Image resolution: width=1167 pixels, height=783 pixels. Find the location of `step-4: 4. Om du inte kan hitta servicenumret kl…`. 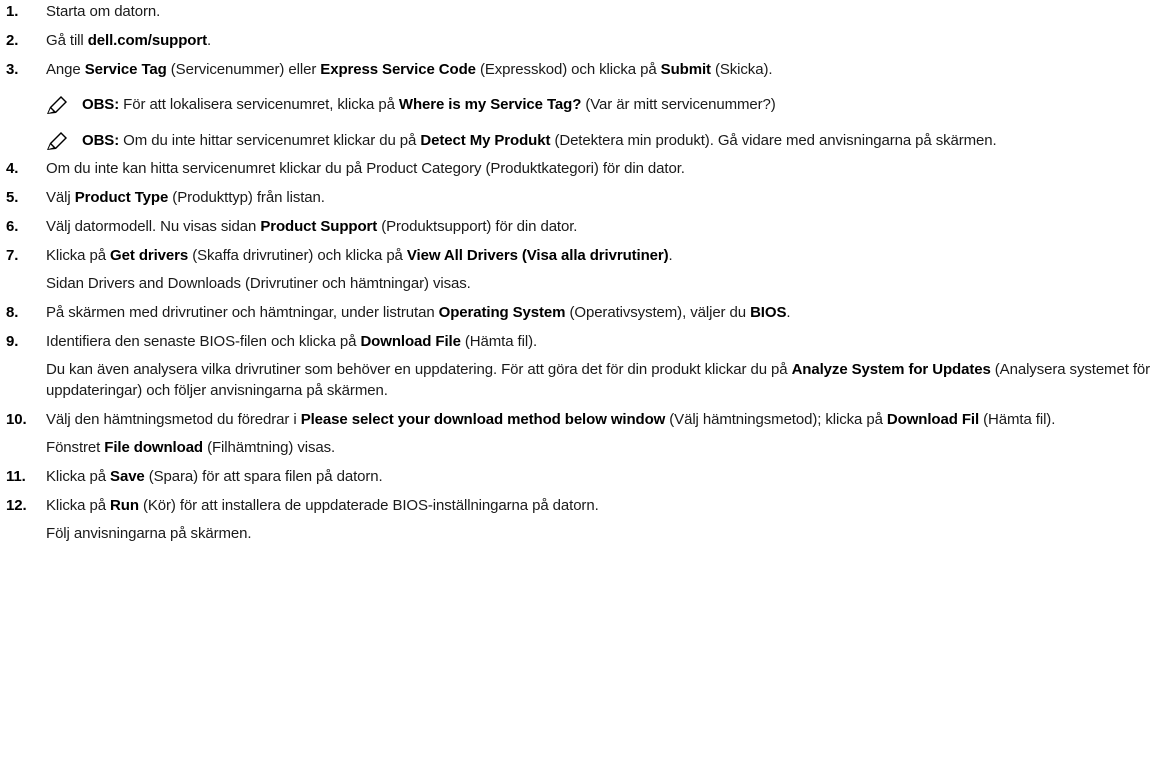

step-4: 4. Om du inte kan hitta servicenumret kl… is located at coordinates (586, 168).